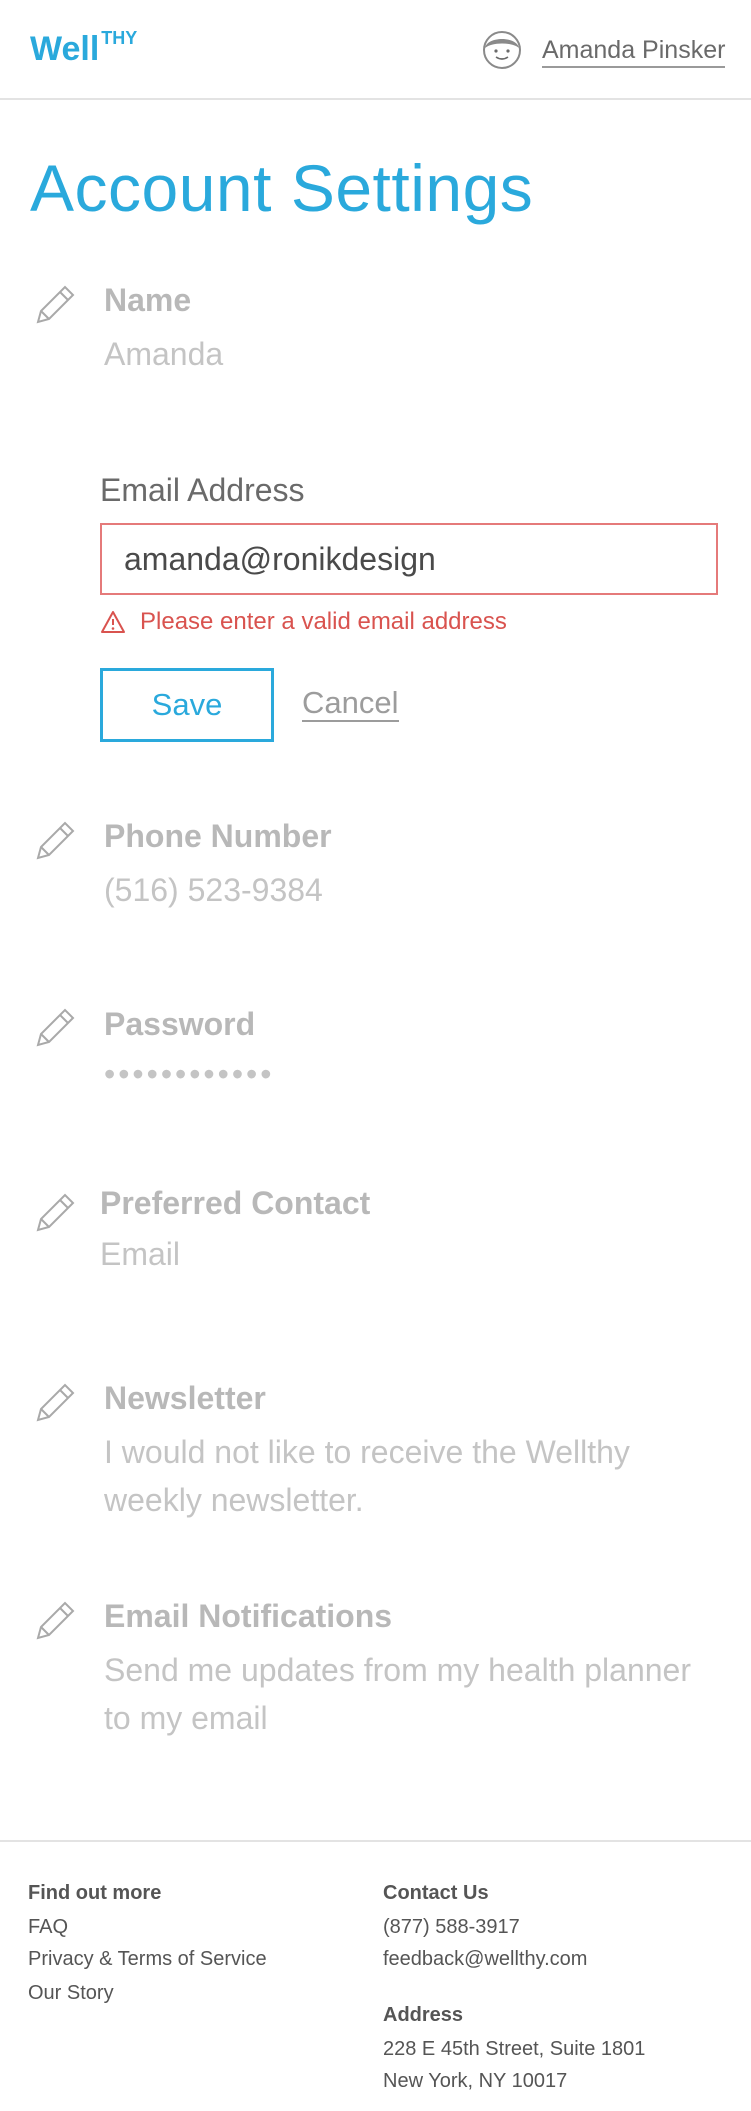 This screenshot has height=2111, width=751. What do you see at coordinates (436, 1893) in the screenshot?
I see `footer-contact-heading: Contact Us` at bounding box center [436, 1893].